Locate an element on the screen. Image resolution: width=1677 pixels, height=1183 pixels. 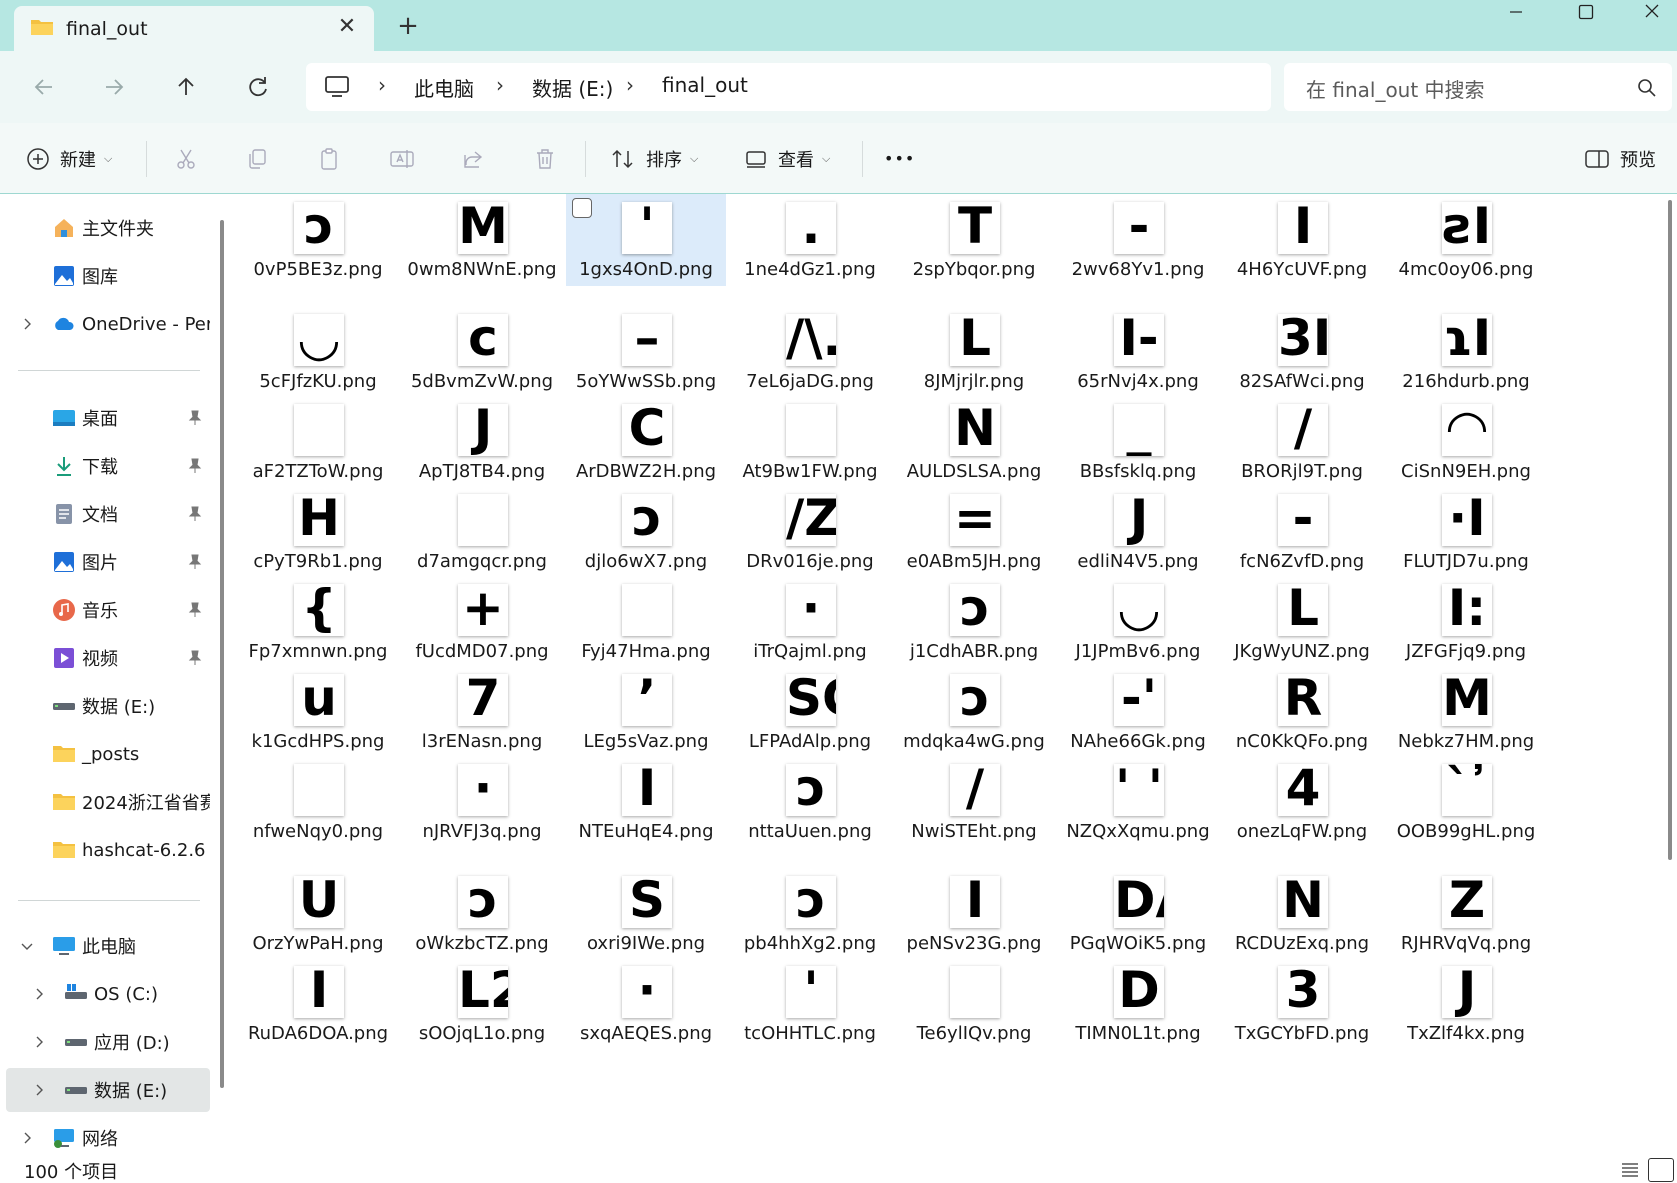
sidebar-item-desktop: 桌面 is located at coordinates (105, 418).